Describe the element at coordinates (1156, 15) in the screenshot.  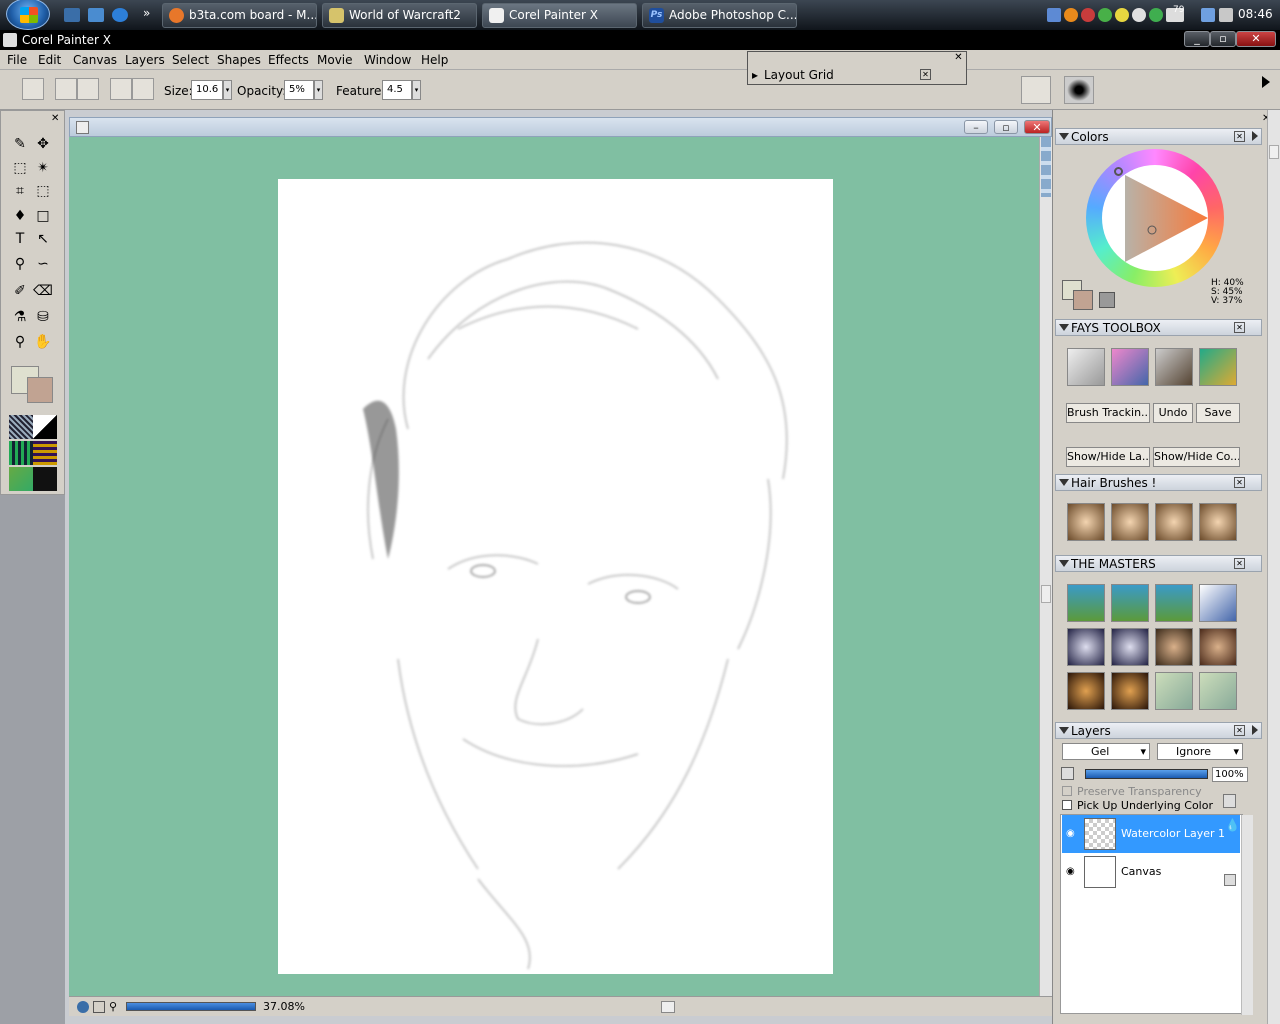
I see `shield-icon` at that location.